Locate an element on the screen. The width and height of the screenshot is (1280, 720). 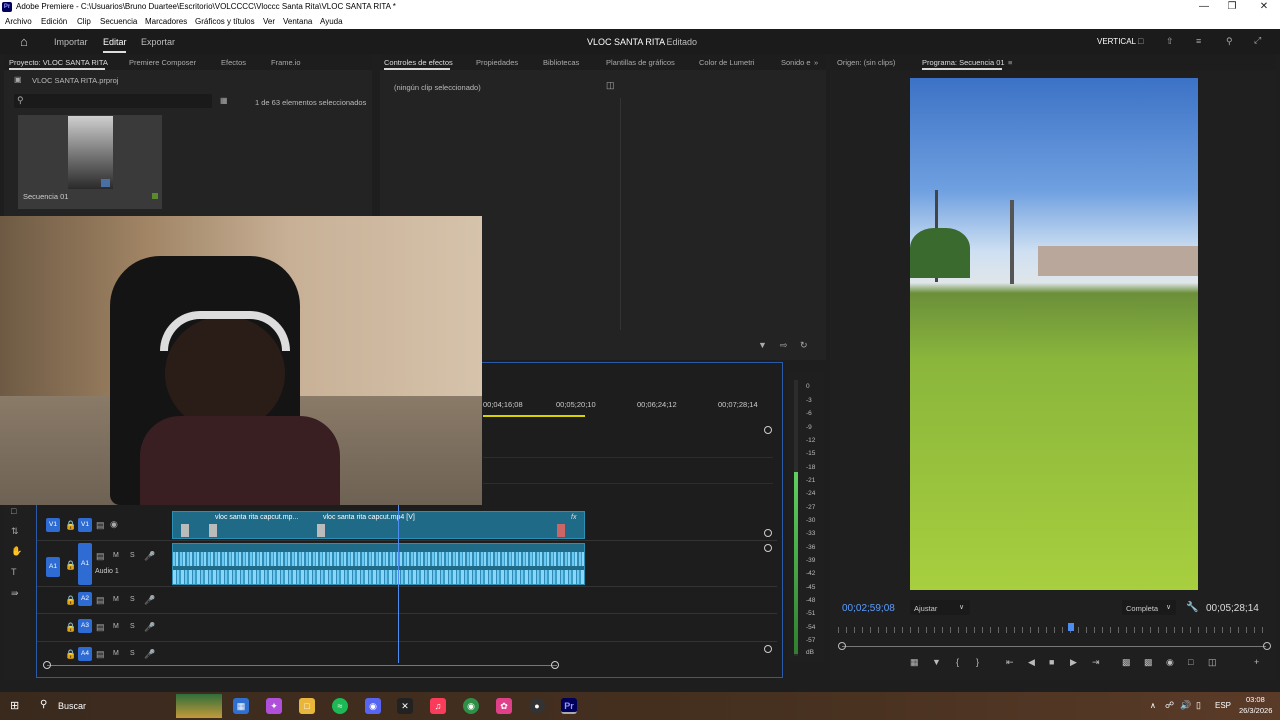
menu-secuencia: Secuencia is located at coordinates (118, 21).